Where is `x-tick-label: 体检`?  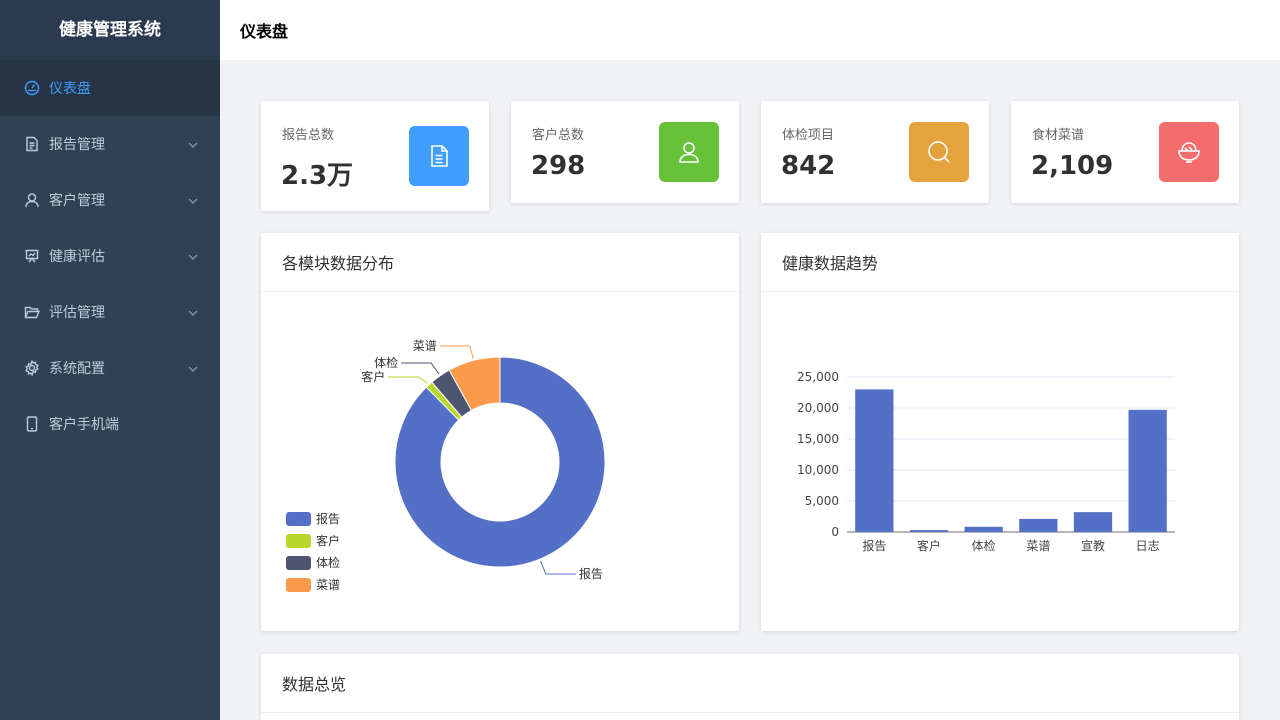 x-tick-label: 体检 is located at coordinates (984, 545).